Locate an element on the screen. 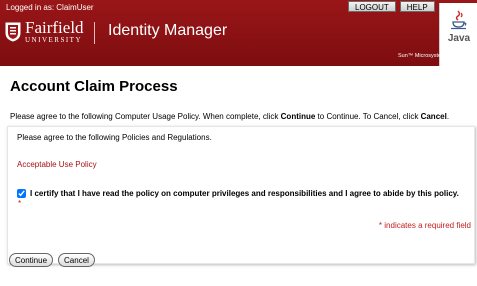 The image size is (477, 286). required-note-star: * is located at coordinates (380, 225).